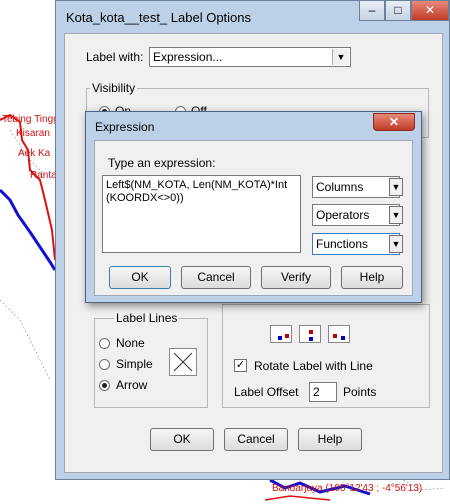 The width and height of the screenshot is (450, 504). Describe the element at coordinates (372, 277) in the screenshot. I see `expression-help-button: Help` at that location.